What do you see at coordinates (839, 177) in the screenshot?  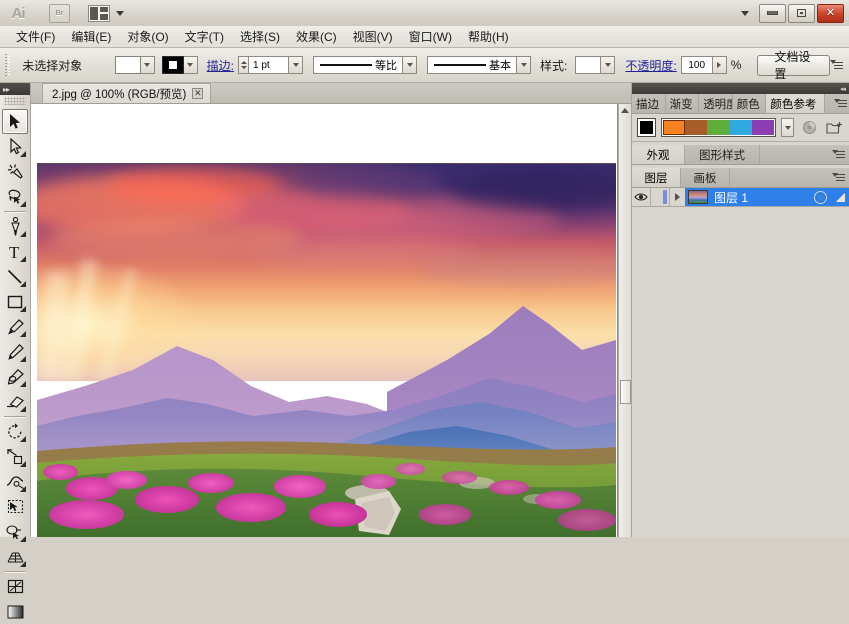 I see `layers-panel-menu-icon` at bounding box center [839, 177].